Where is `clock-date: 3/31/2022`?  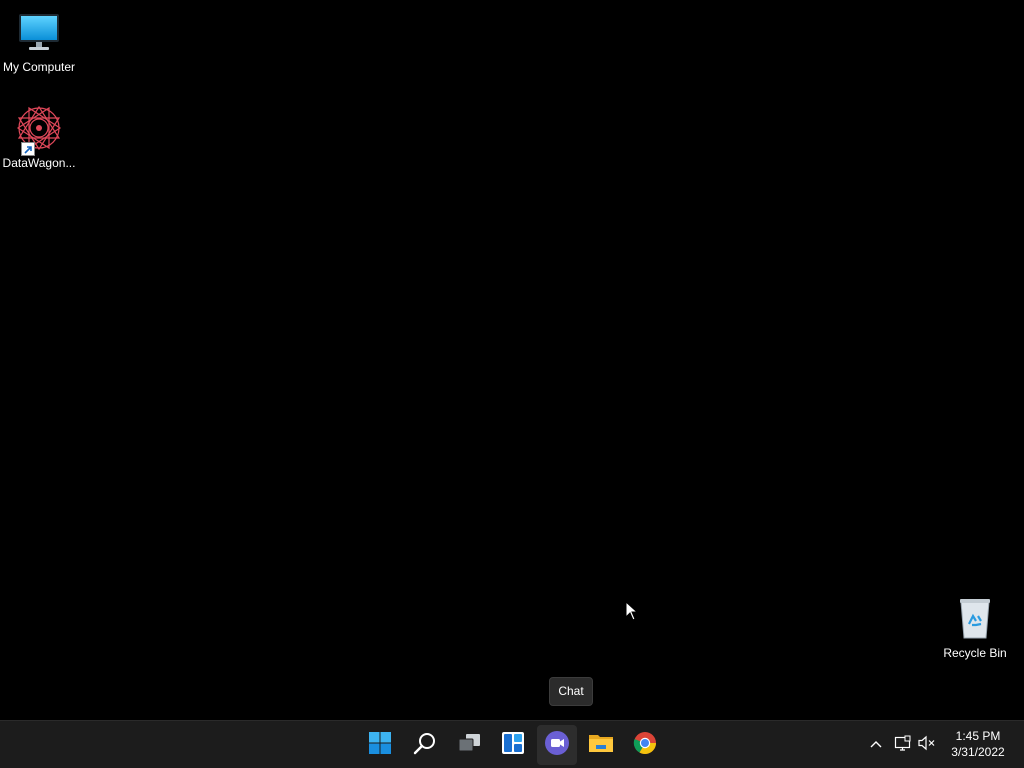 clock-date: 3/31/2022 is located at coordinates (978, 752).